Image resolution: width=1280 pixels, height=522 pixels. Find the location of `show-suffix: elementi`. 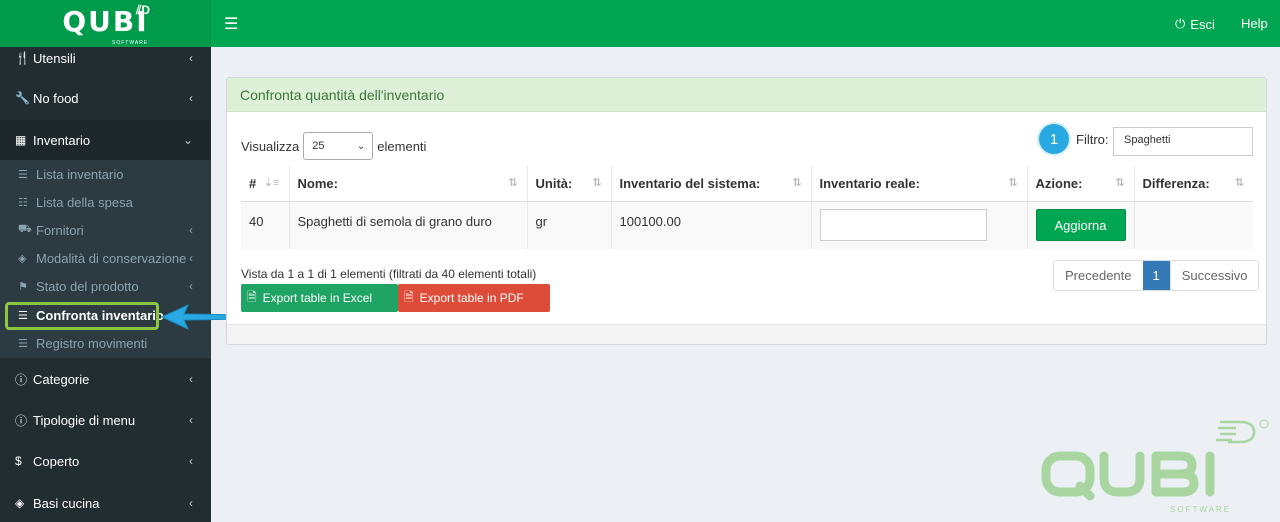

show-suffix: elementi is located at coordinates (402, 146).